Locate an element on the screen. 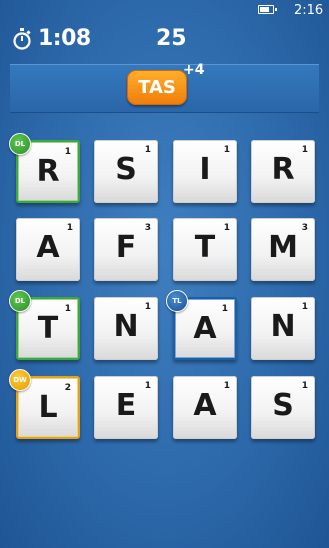  letter-tile: M3 is located at coordinates (283, 249).